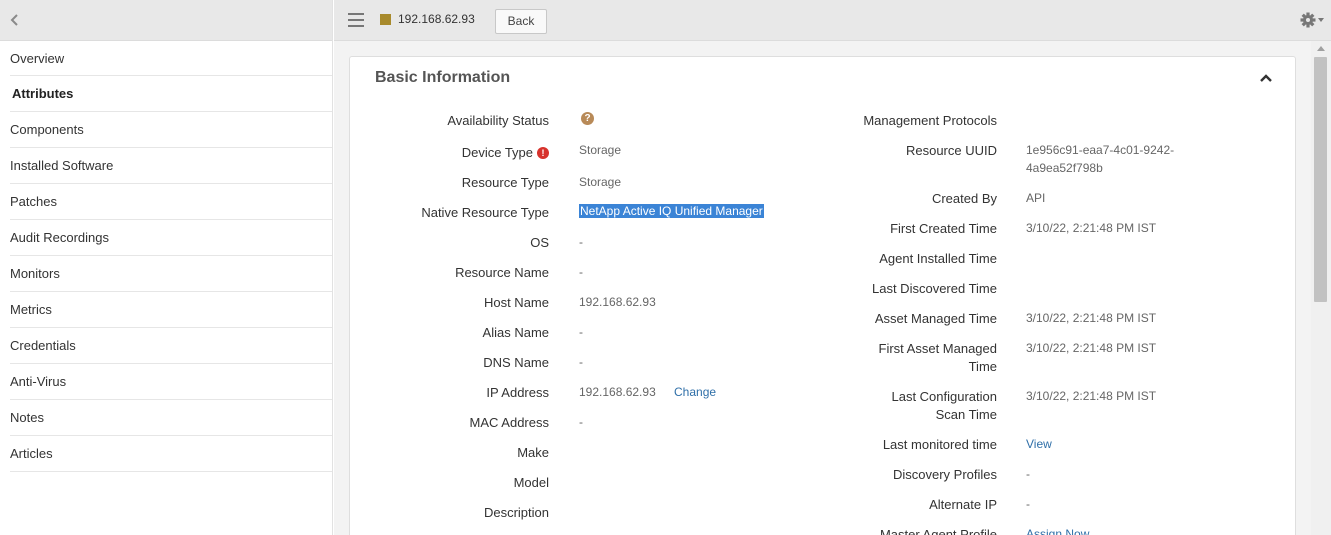 This screenshot has height=535, width=1331. I want to click on availability-status-label: Availability Status, so click(498, 120).